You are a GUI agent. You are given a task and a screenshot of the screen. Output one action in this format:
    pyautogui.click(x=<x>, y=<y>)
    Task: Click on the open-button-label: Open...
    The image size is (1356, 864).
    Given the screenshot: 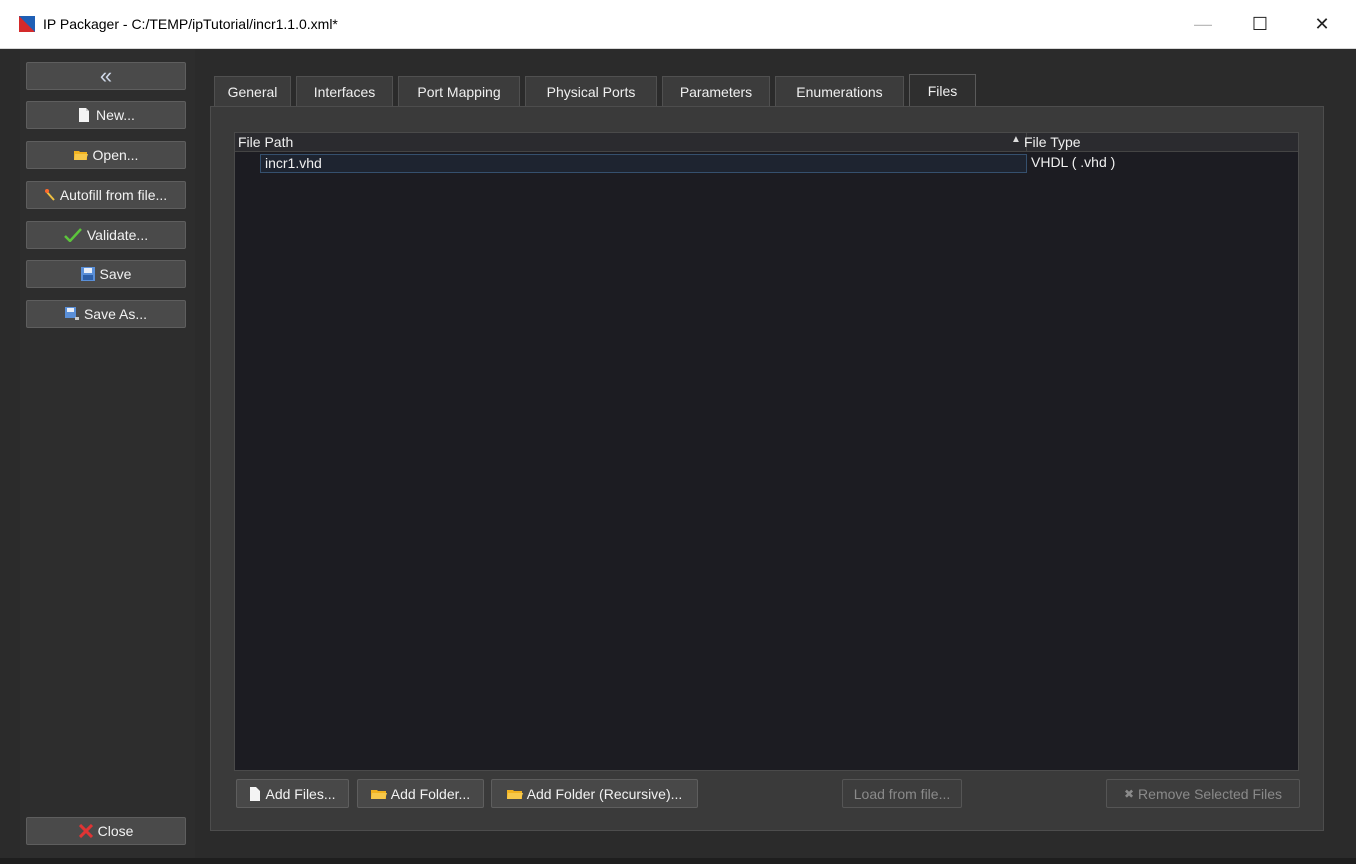 What is the action you would take?
    pyautogui.click(x=115, y=155)
    